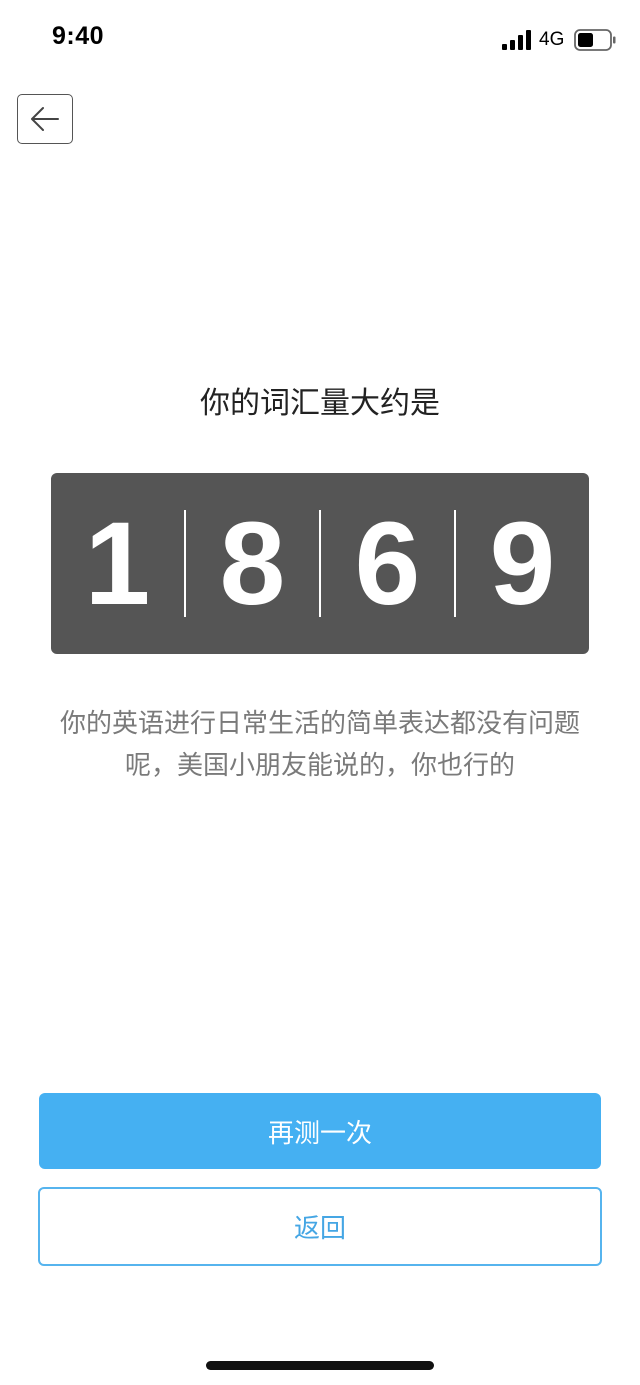  Describe the element at coordinates (320, 1365) in the screenshot. I see `home-indicator` at that location.